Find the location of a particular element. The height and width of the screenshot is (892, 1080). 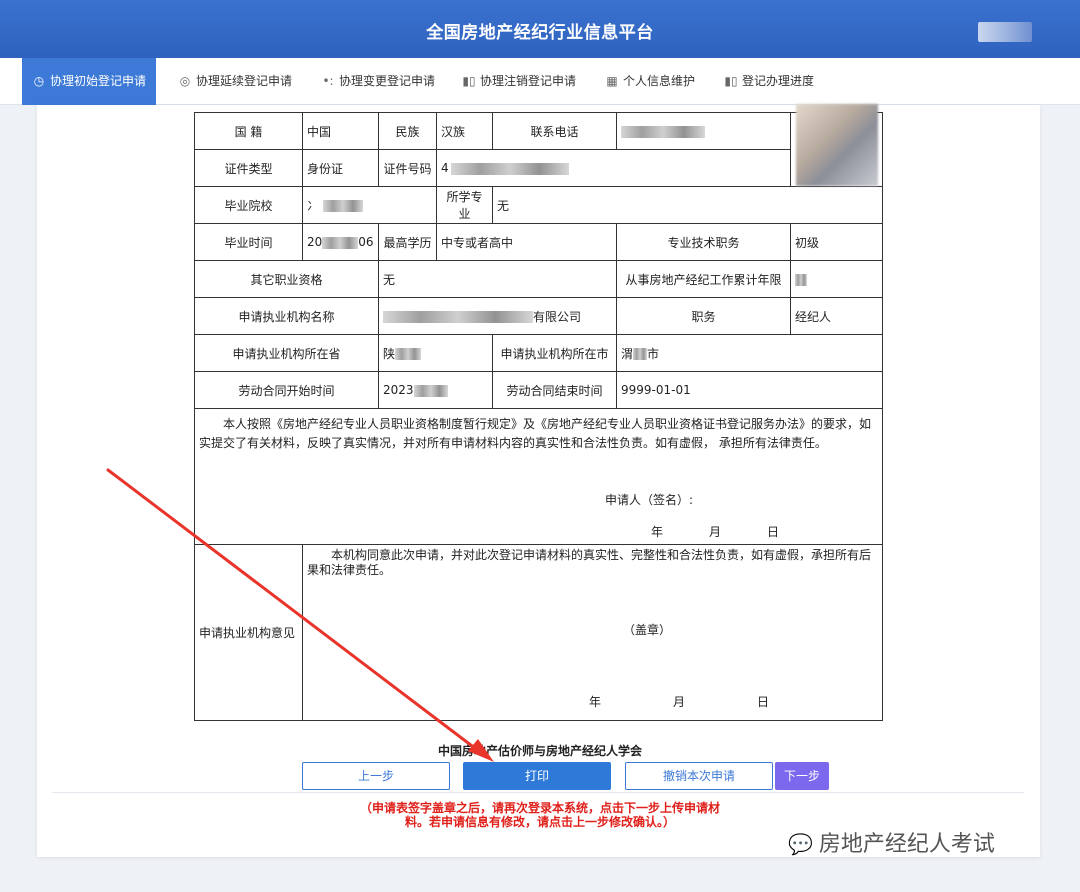

grad-time-value: 20 06 is located at coordinates (340, 242).